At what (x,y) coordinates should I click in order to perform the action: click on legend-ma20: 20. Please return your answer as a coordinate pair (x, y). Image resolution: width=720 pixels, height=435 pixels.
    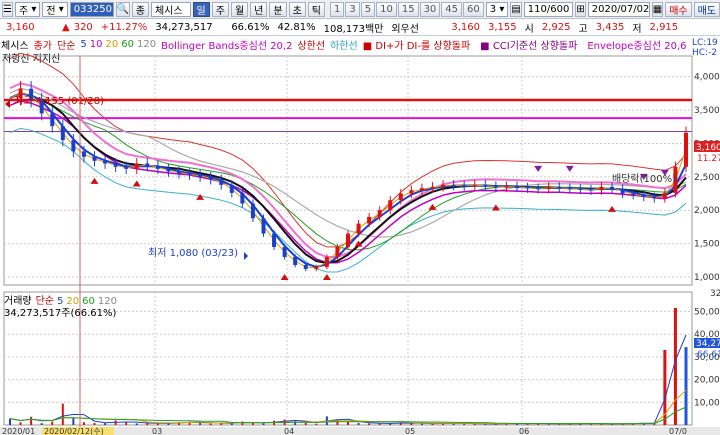
    Looking at the image, I should click on (112, 44).